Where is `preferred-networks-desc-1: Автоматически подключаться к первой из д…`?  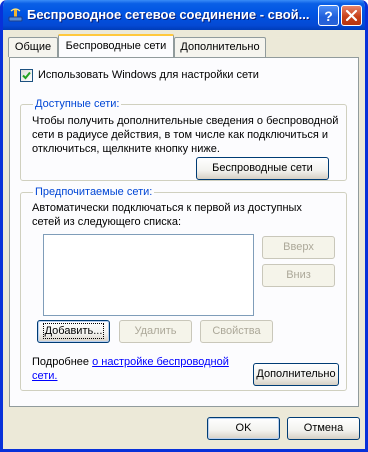 preferred-networks-desc-1: Автоматически подключаться к первой из д… is located at coordinates (167, 208).